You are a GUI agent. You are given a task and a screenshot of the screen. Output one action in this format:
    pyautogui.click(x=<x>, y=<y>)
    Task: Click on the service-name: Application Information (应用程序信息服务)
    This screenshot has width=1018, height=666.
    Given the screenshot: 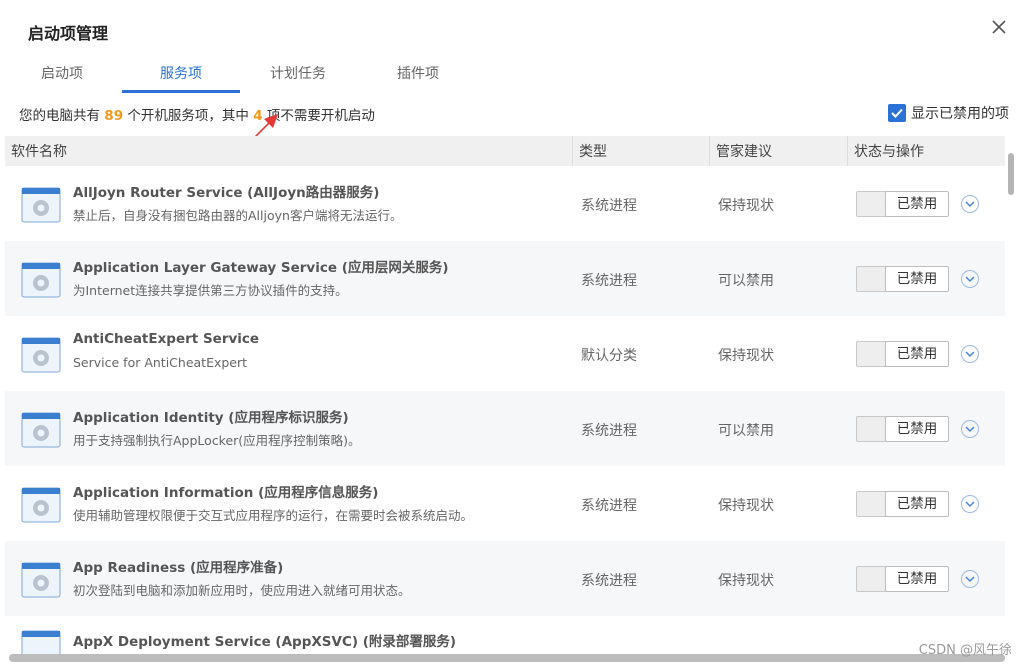 What is the action you would take?
    pyautogui.click(x=226, y=493)
    